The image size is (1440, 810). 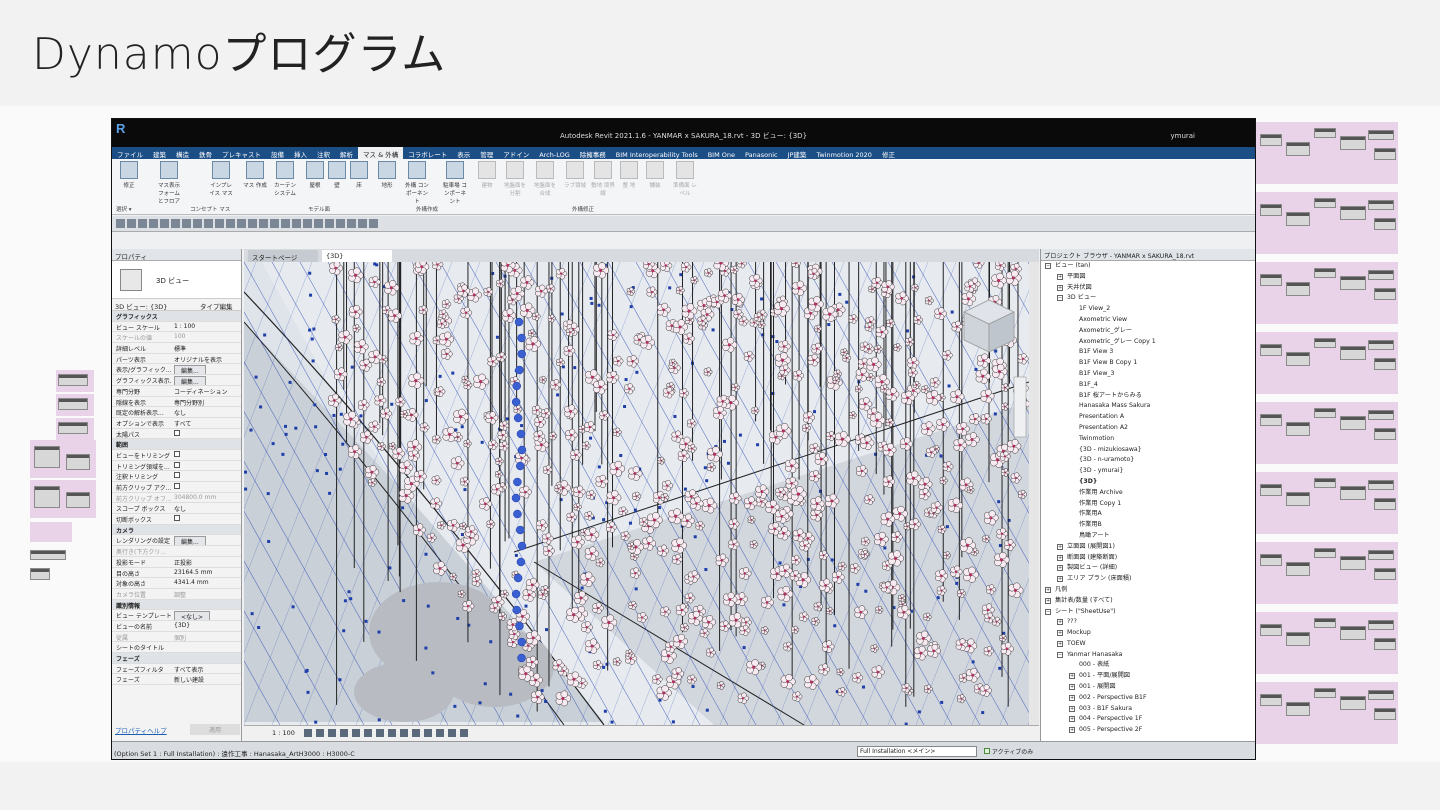 What do you see at coordinates (721, 154) in the screenshot?
I see `menu-tab: BIM One` at bounding box center [721, 154].